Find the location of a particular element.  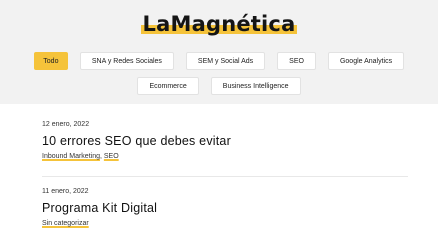

category-link-seo: SEO is located at coordinates (111, 156).